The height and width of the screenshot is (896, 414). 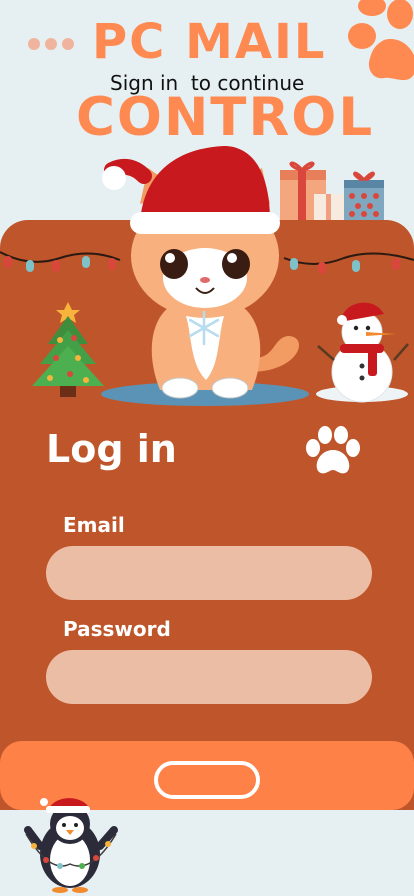 What do you see at coordinates (68, 349) in the screenshot?
I see `christmas-tree-illustration` at bounding box center [68, 349].